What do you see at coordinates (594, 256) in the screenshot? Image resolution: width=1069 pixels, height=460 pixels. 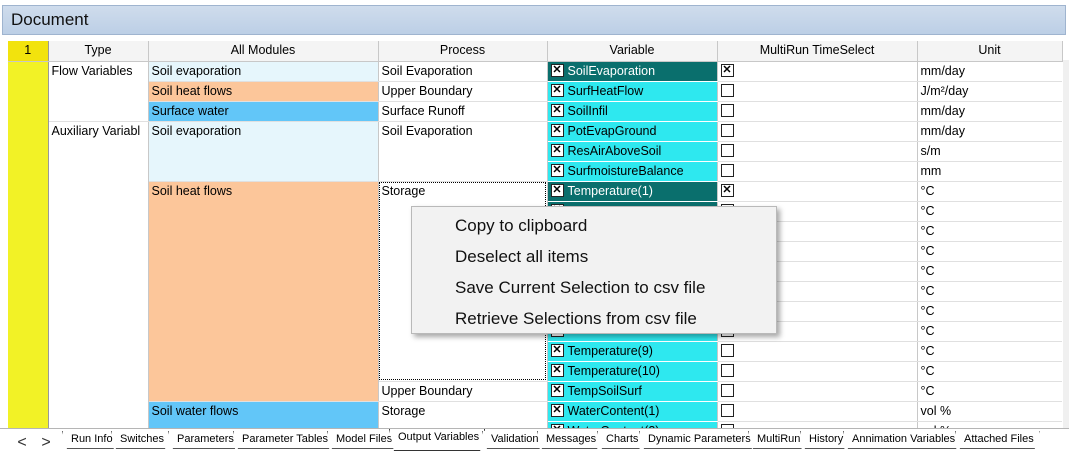 I see `deselect-all-items-menu-item: Deselect all items` at bounding box center [594, 256].